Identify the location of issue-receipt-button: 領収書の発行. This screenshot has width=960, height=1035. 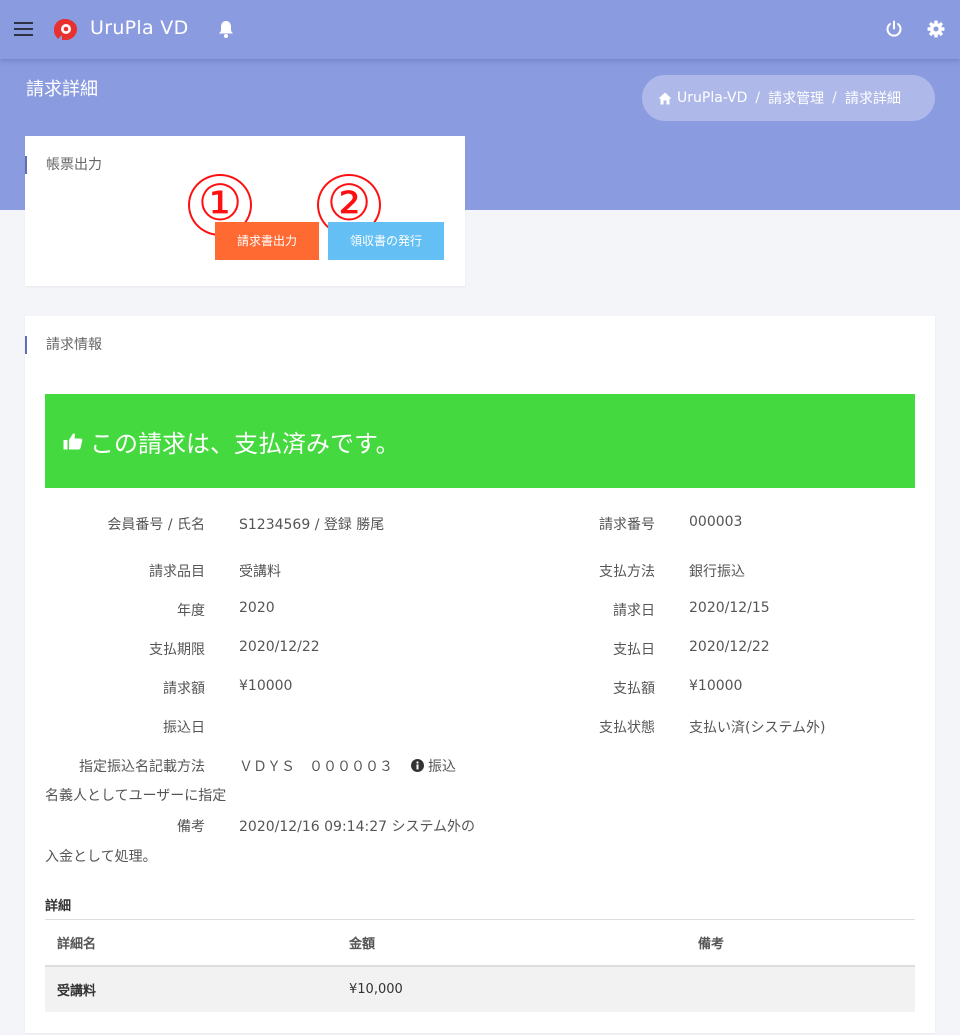
(386, 241).